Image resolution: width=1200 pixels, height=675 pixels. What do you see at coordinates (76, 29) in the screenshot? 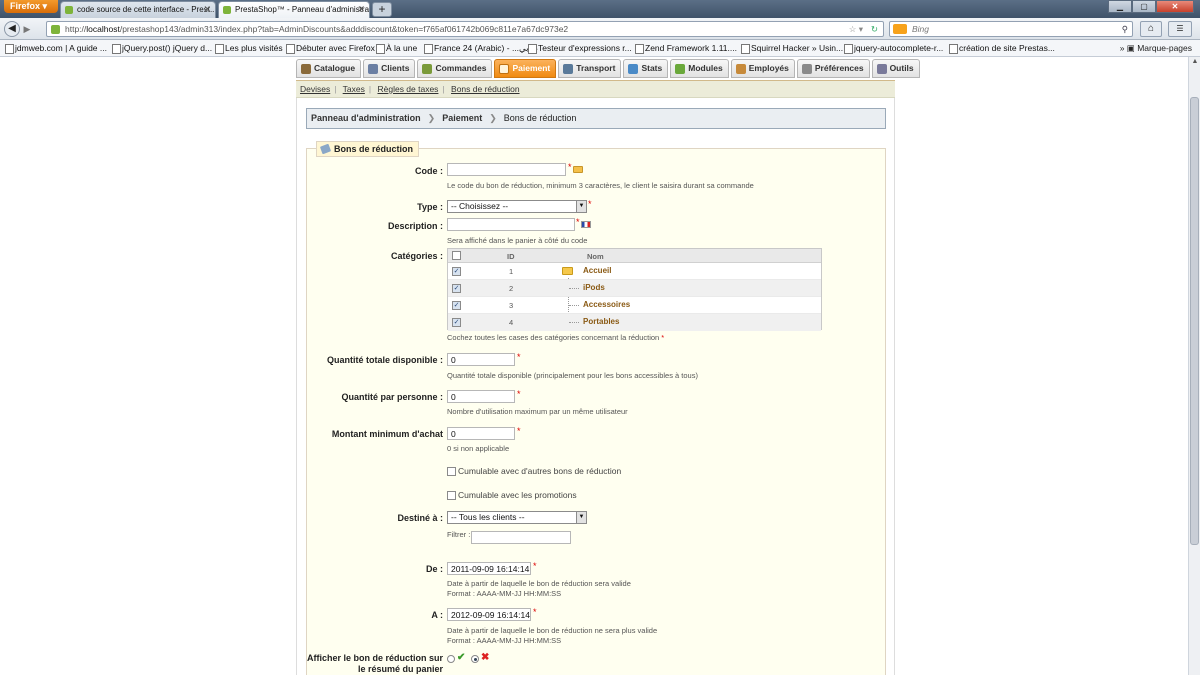
I see `url-prefix: http://` at bounding box center [76, 29].